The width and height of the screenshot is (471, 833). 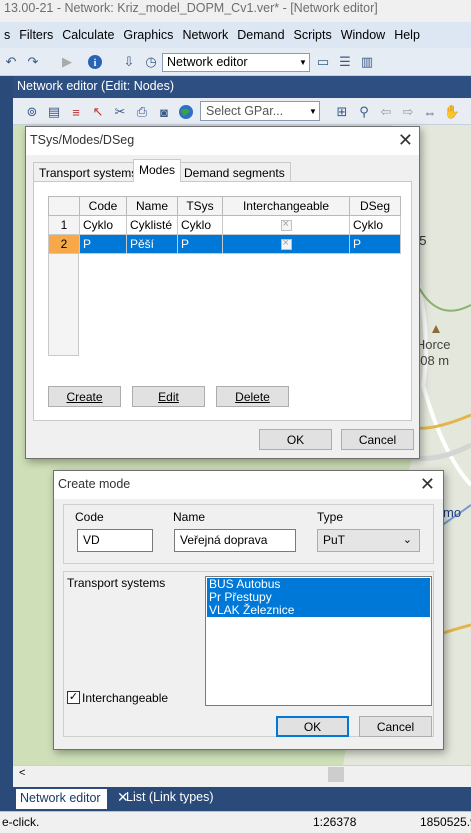 What do you see at coordinates (73, 697) in the screenshot?
I see `interchangeable-checkbox: ✓` at bounding box center [73, 697].